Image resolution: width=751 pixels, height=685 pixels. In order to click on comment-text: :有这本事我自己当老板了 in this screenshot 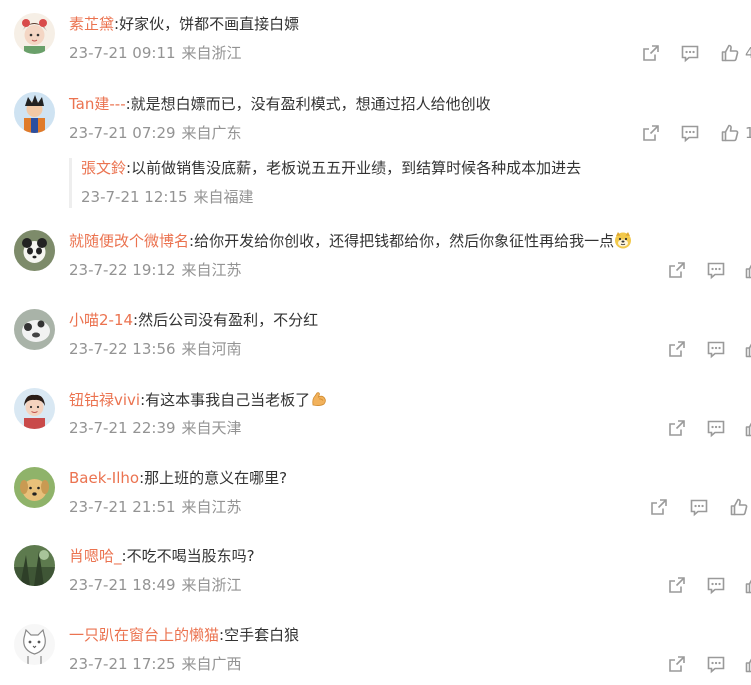, I will do `click(225, 400)`.